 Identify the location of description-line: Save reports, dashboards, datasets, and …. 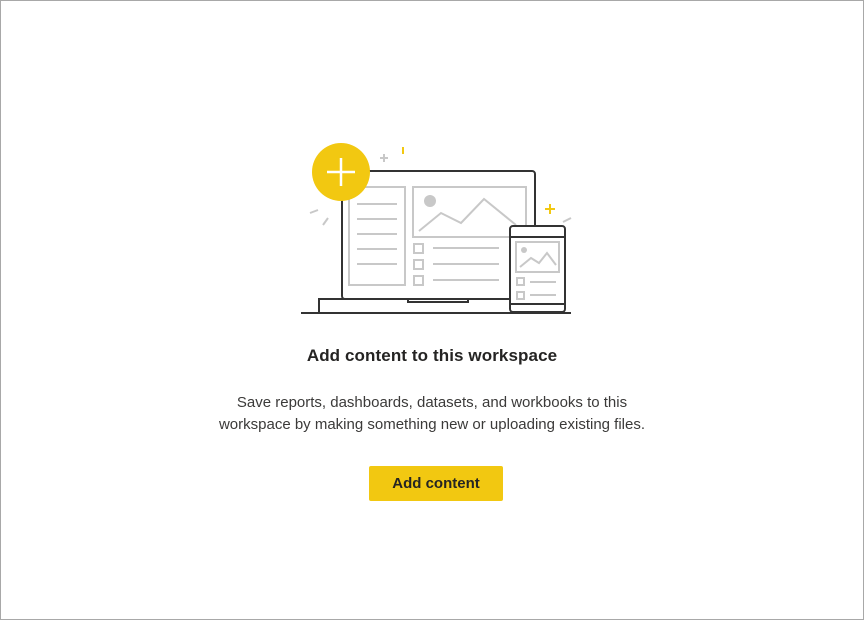
(432, 402).